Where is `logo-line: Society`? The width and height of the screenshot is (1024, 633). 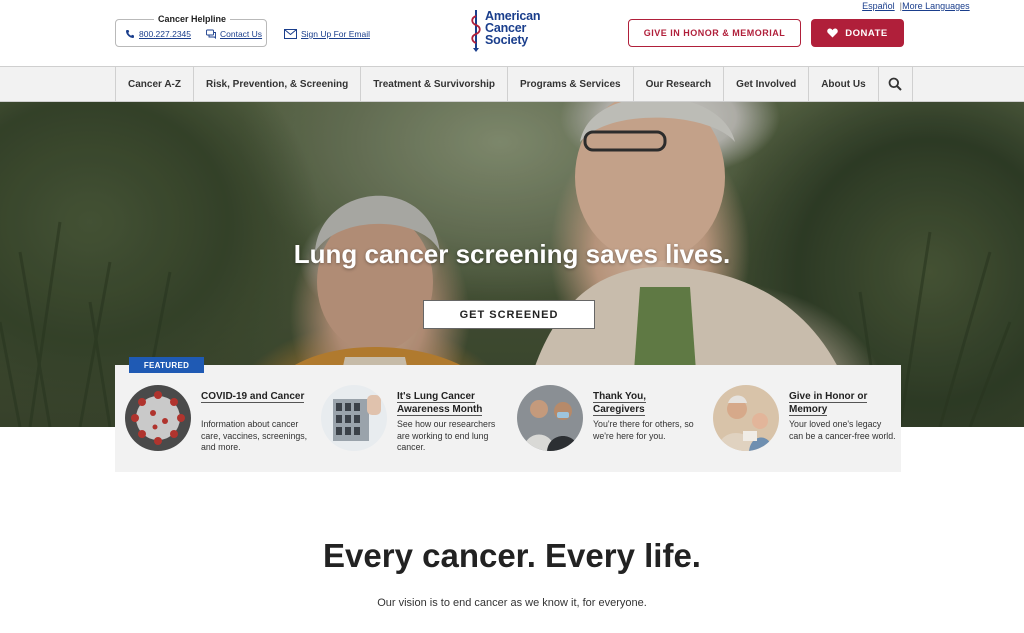 logo-line: Society is located at coordinates (507, 40).